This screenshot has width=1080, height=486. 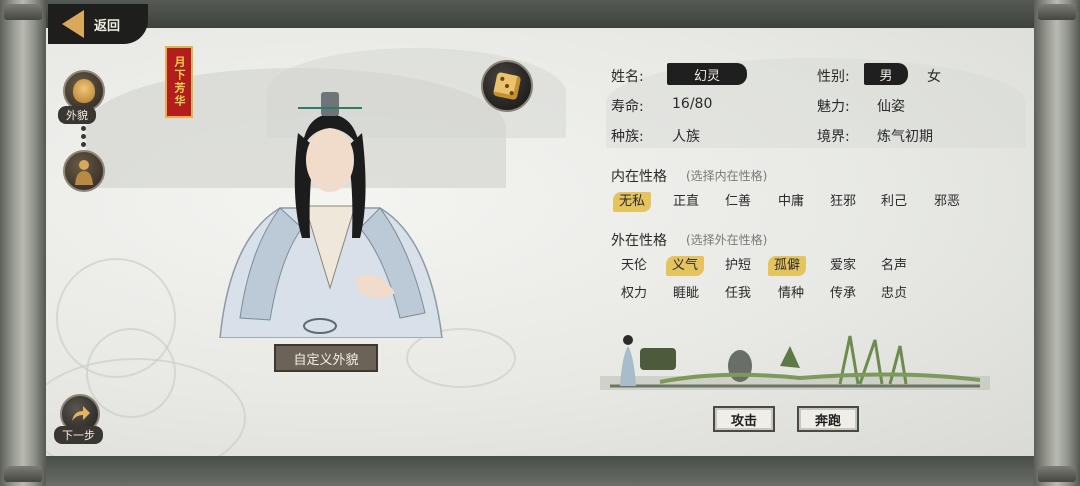 I want to click on dice-icon, so click(x=507, y=86).